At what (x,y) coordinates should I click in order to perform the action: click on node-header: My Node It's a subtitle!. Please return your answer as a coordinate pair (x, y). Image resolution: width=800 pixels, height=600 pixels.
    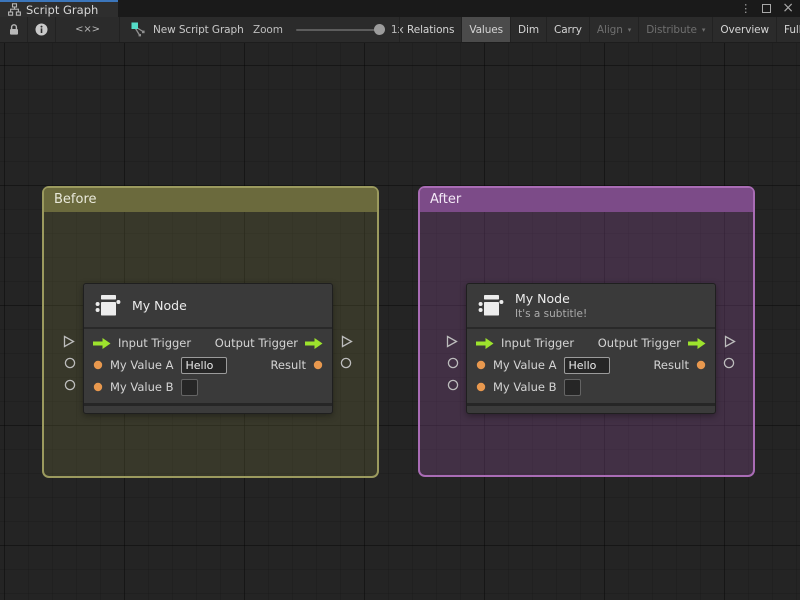
    Looking at the image, I should click on (591, 306).